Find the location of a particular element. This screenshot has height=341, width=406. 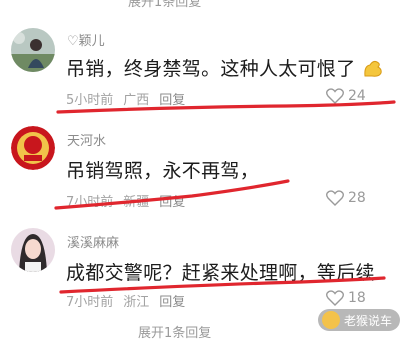

username: ♡颖儿 is located at coordinates (86, 39).